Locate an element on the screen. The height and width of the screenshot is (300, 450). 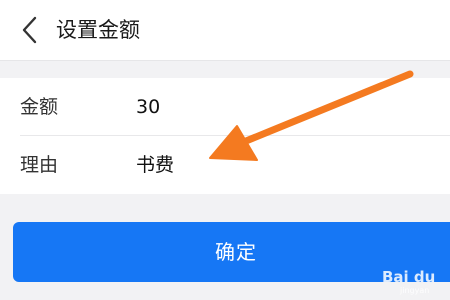
page-title: 设置金额 is located at coordinates (98, 30).